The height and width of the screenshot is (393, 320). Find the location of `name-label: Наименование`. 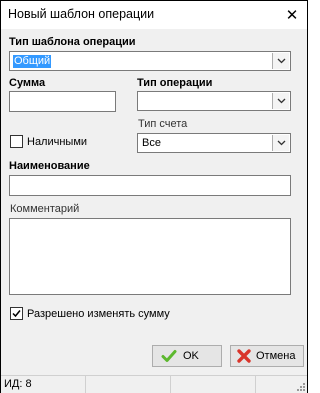

name-label: Наименование is located at coordinates (49, 166).